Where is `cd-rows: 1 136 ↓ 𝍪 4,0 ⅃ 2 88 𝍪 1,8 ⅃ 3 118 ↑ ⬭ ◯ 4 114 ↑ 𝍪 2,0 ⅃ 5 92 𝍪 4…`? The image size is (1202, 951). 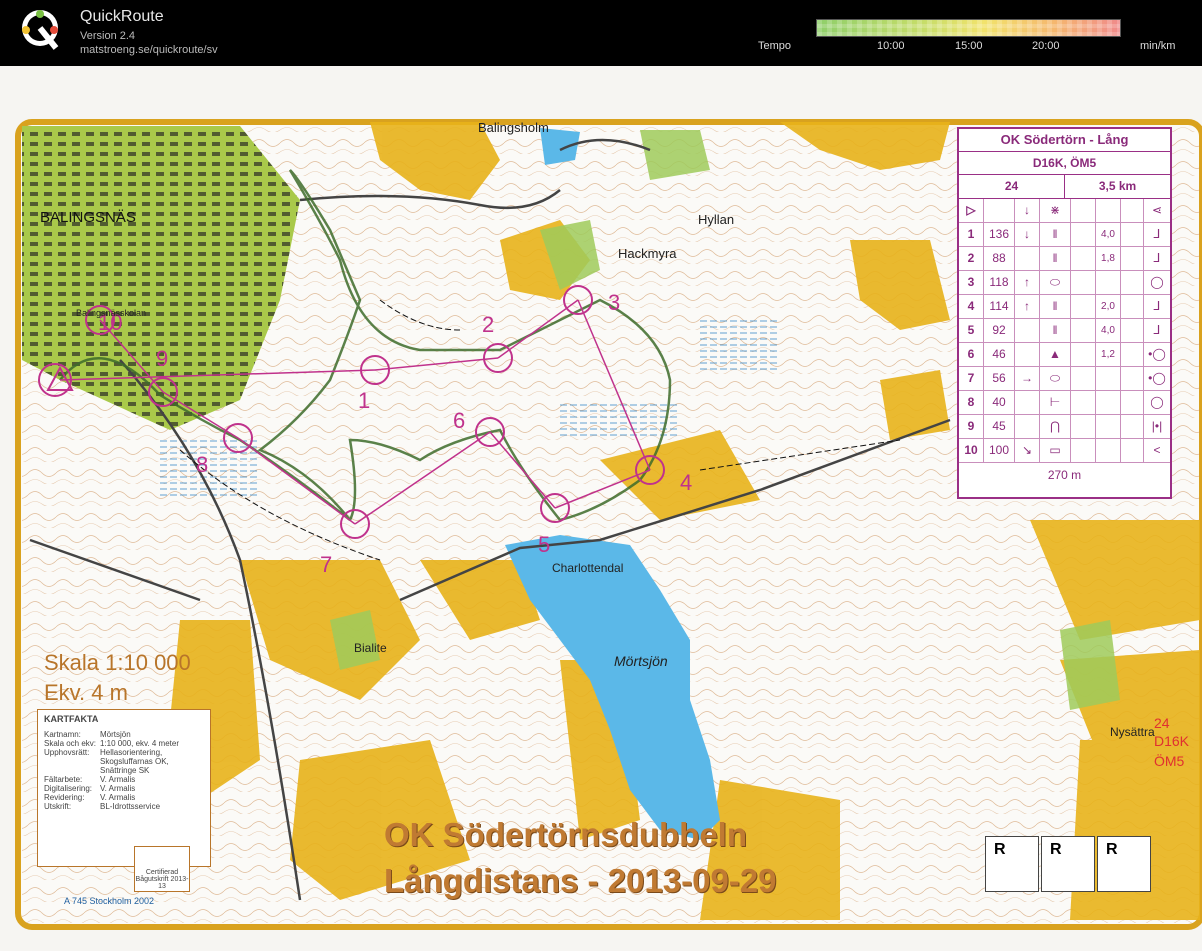
cd-rows: 1 136 ↓ 𝍪 4,0 ⅃ 2 88 𝍪 1,8 ⅃ 3 118 ↑ ⬭ ◯ 4 114 ↑ 𝍪 2,0 ⅃ 5 92 𝍪 4… is located at coordinates (1064, 343).